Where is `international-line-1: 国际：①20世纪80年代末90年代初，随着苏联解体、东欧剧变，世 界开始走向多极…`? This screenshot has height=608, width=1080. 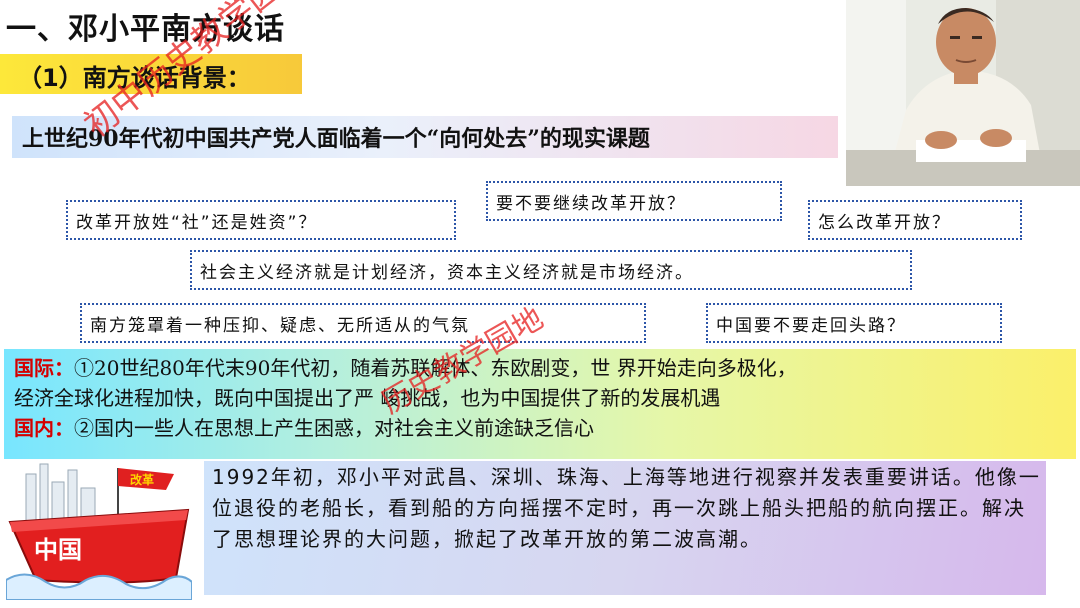
international-line-1: 国际：①20世纪80年代末90年代初，随着苏联解体、东欧剧变，世 界开始走向多极… is located at coordinates (540, 368).